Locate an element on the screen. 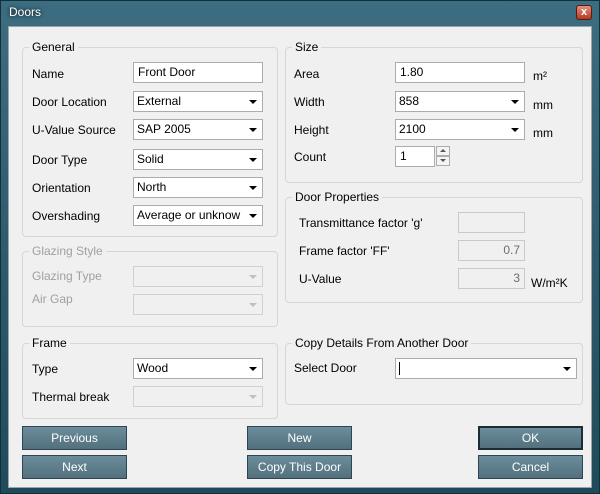  width-unit: mm is located at coordinates (543, 105).